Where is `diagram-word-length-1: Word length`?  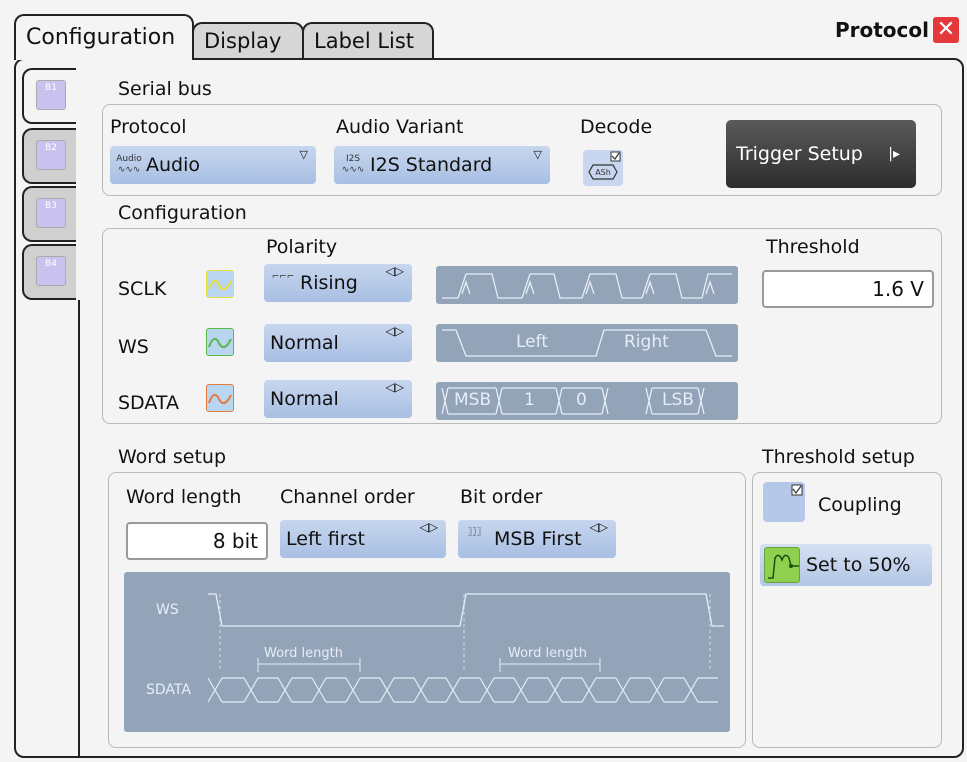
diagram-word-length-1: Word length is located at coordinates (303, 653).